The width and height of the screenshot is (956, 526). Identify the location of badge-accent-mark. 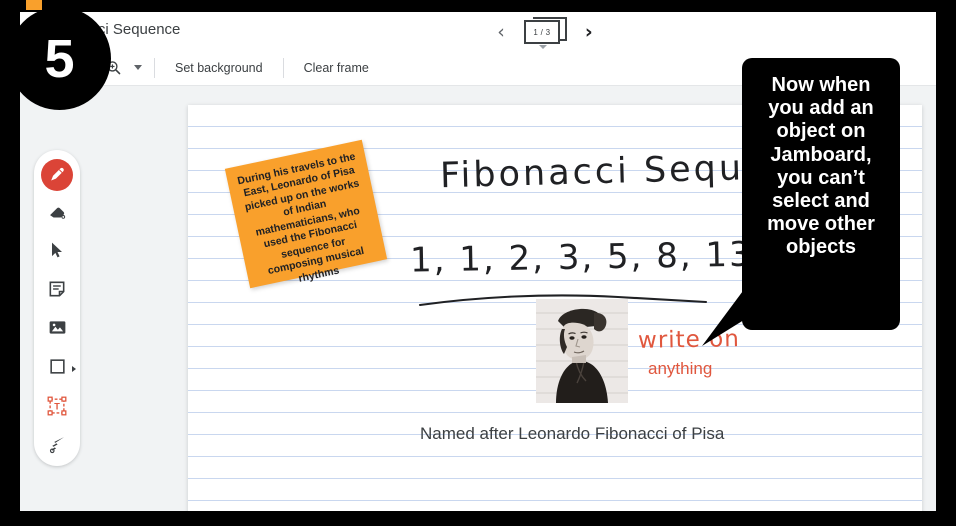
(34, 5).